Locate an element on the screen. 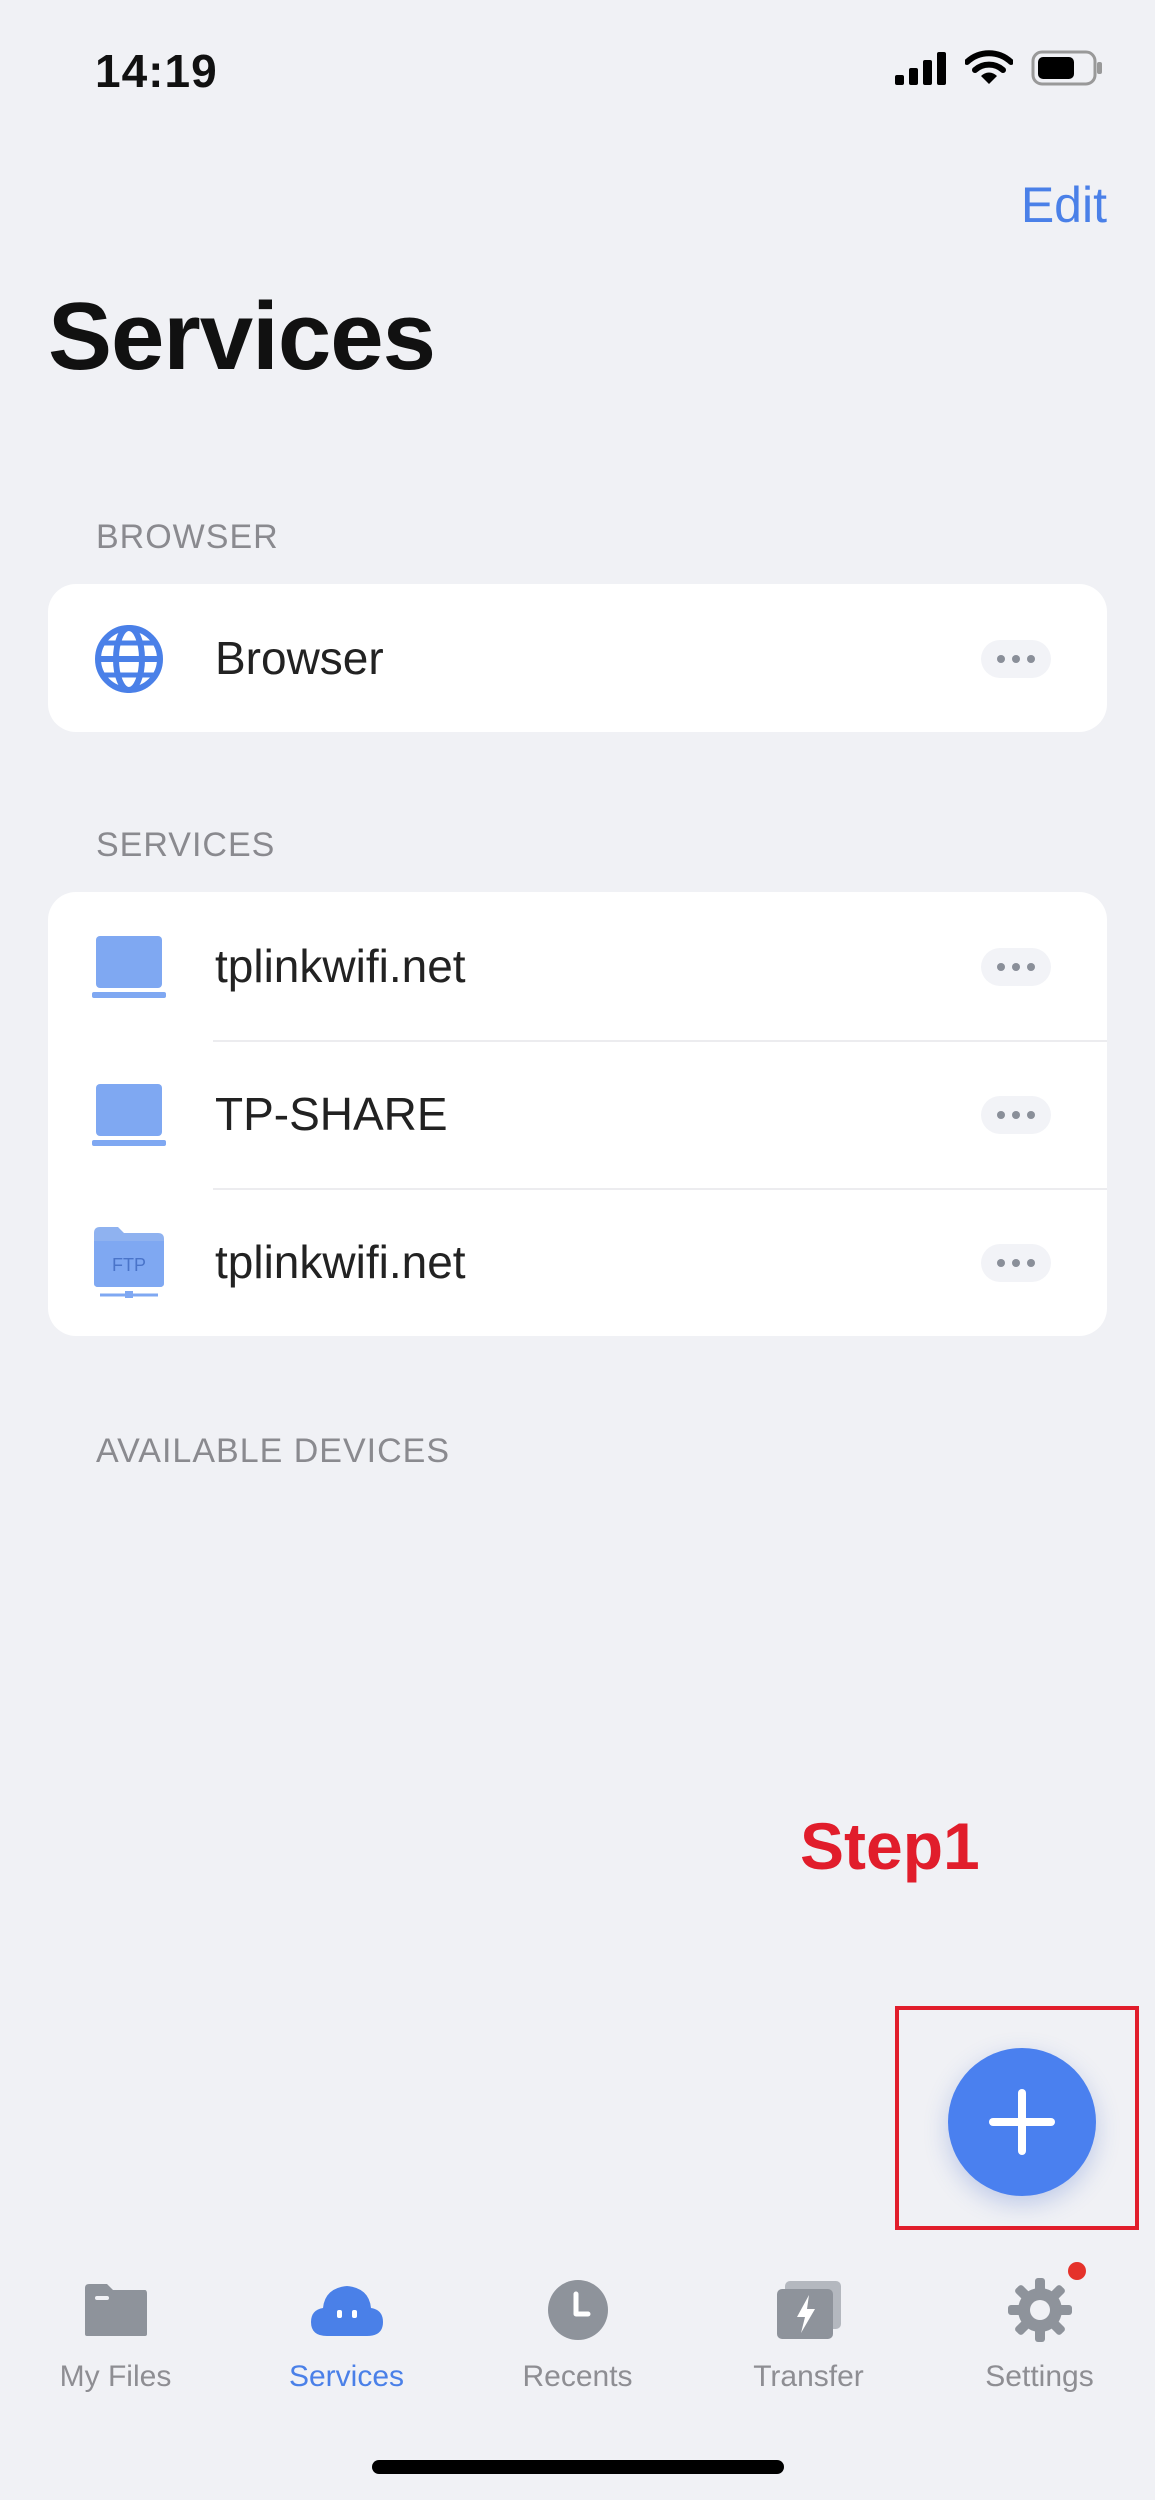 This screenshot has height=2500, width=1155. home-indicator is located at coordinates (578, 2467).